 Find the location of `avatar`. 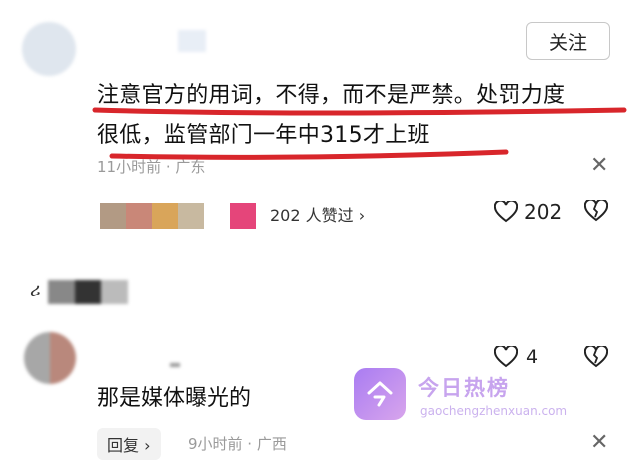

avatar is located at coordinates (50, 358).